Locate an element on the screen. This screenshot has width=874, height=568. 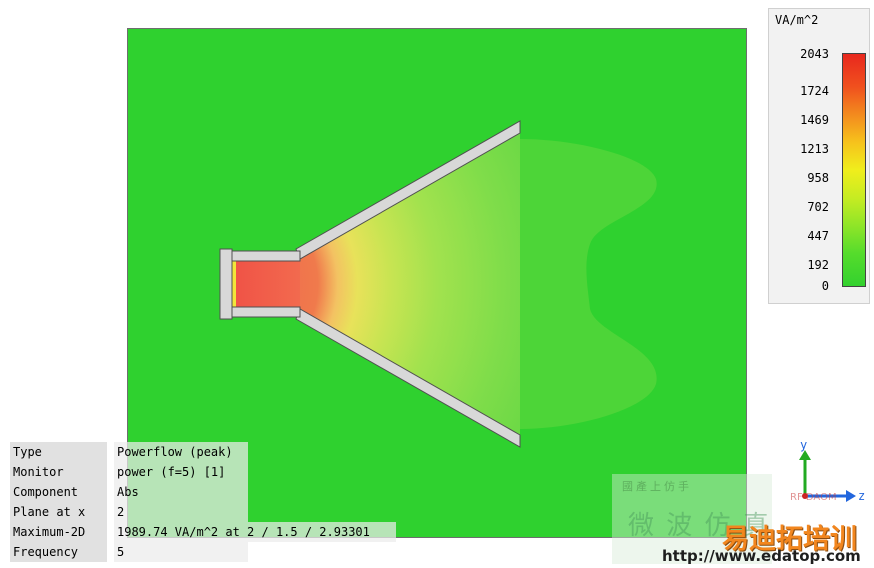
info-key: Monitor is located at coordinates (58, 472).